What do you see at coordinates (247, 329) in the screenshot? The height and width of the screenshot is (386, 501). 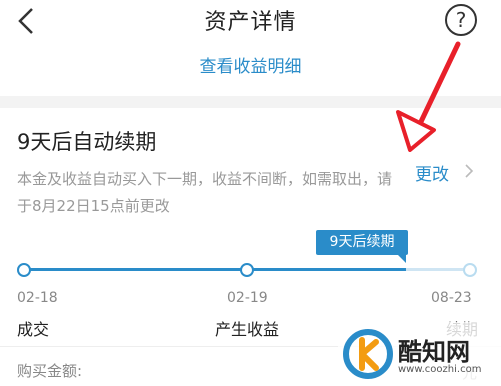 I see `timeline-stage-label: 产生收益` at bounding box center [247, 329].